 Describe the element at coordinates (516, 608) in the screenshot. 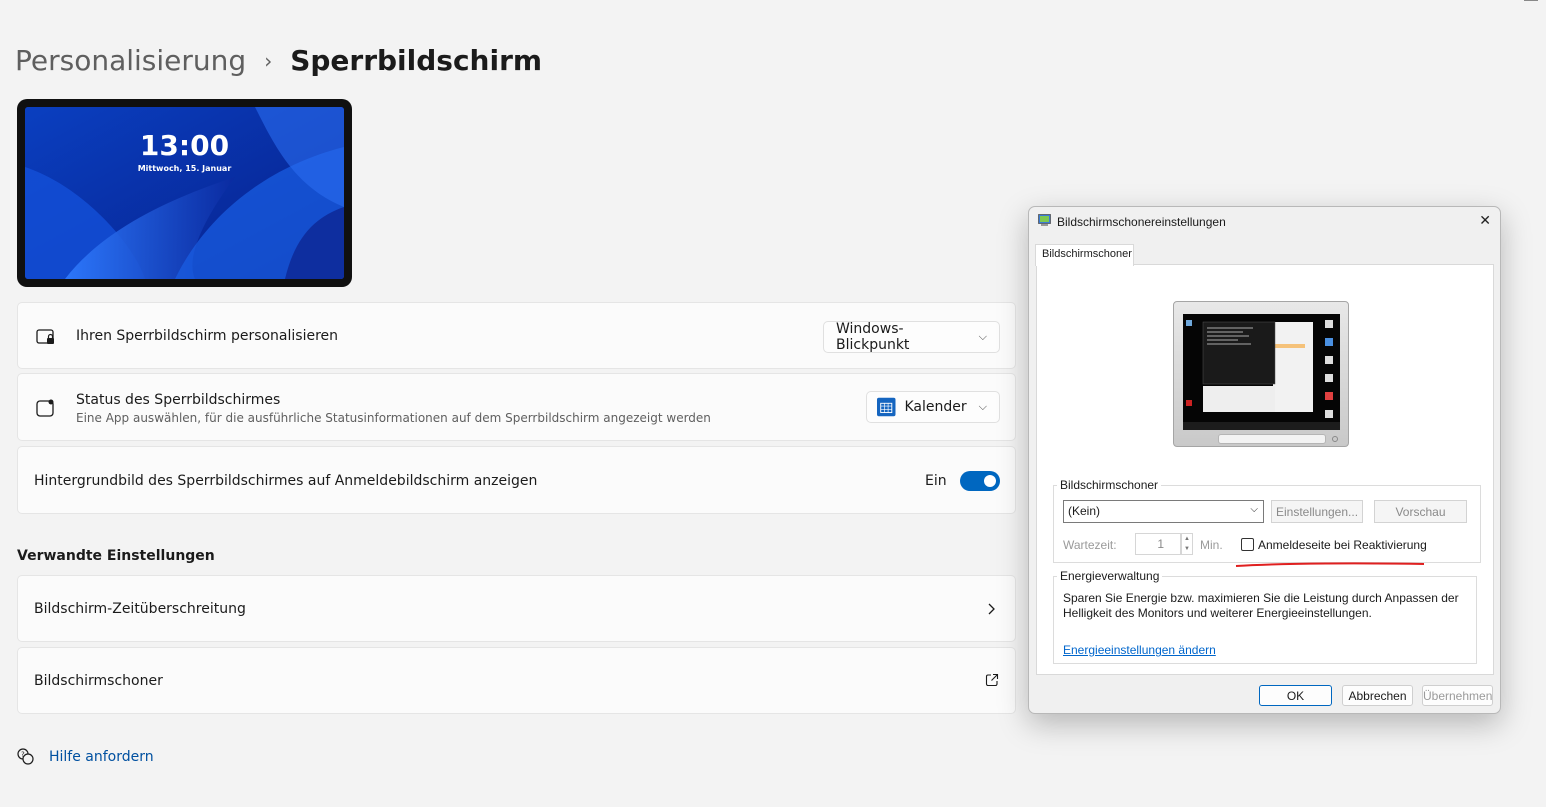

I see `screen-timeout-card: Bildschirm-Zeitüberschreitung` at that location.